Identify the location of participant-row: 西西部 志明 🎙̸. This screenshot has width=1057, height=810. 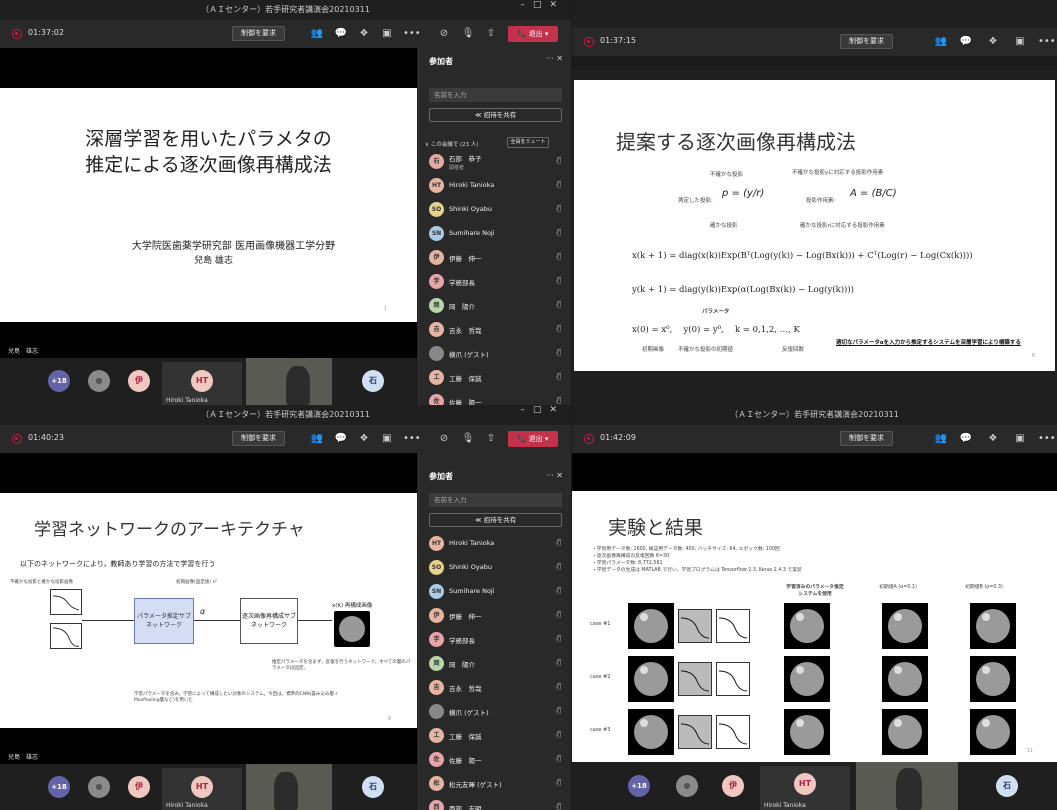
(495, 803).